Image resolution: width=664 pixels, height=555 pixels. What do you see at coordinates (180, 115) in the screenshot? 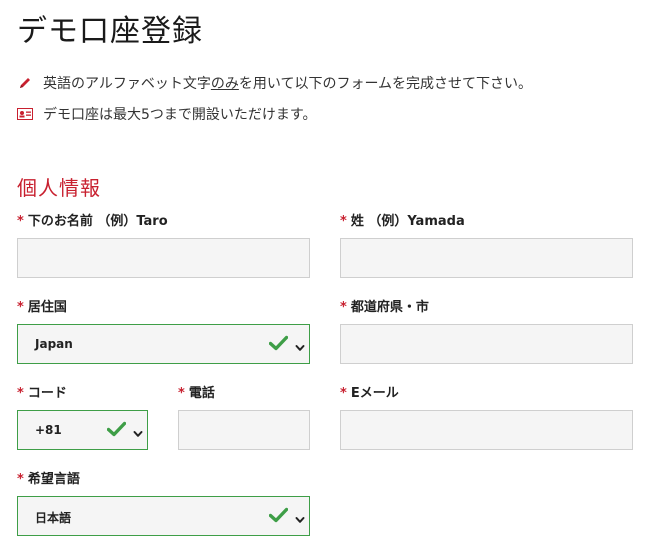
I see `limit-text: デモ口座は最大5つまで開設いただけます。` at bounding box center [180, 115].